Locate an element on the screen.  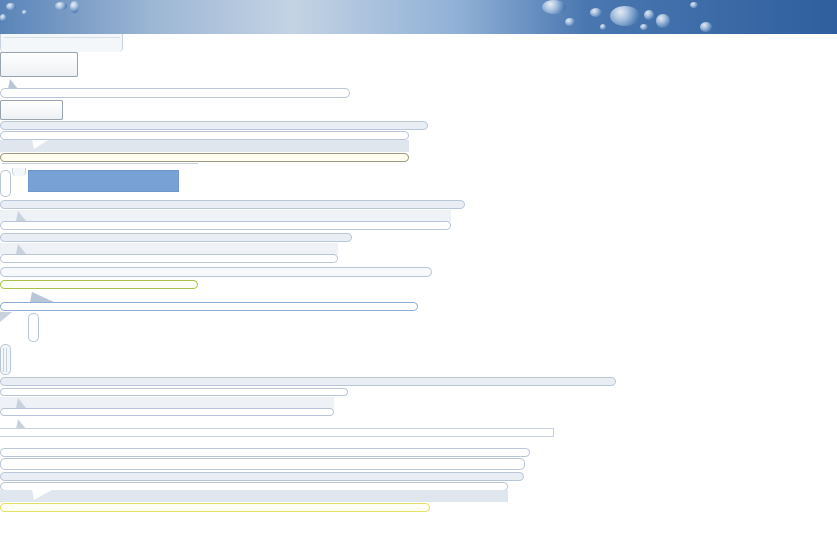
callout-underline is located at coordinates (100, 165).